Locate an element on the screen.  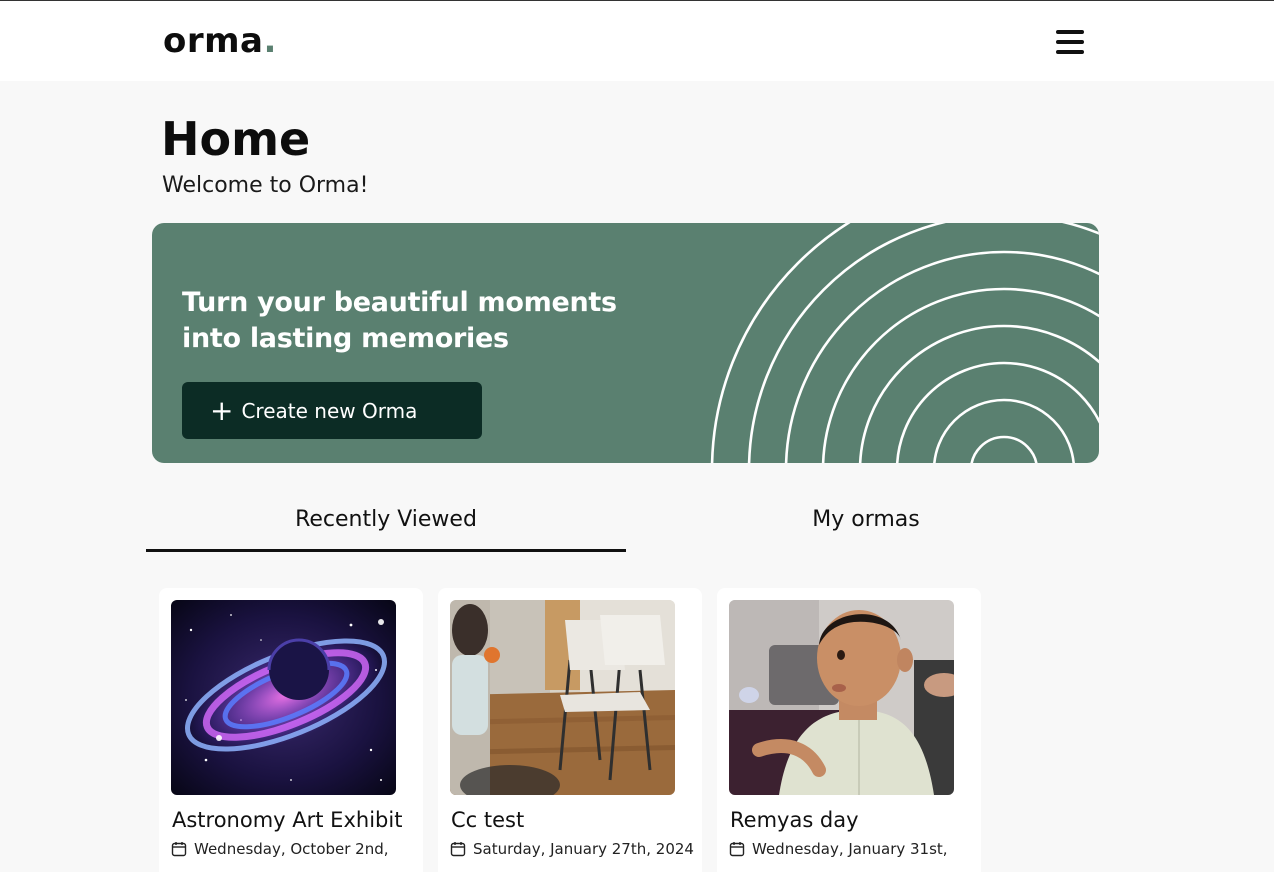
hamburger-icon is located at coordinates (1070, 42).